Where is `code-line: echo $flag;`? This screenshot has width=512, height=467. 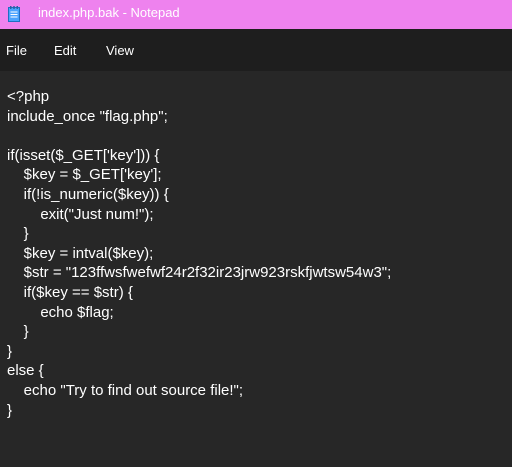
code-line: echo $flag; is located at coordinates (60, 312).